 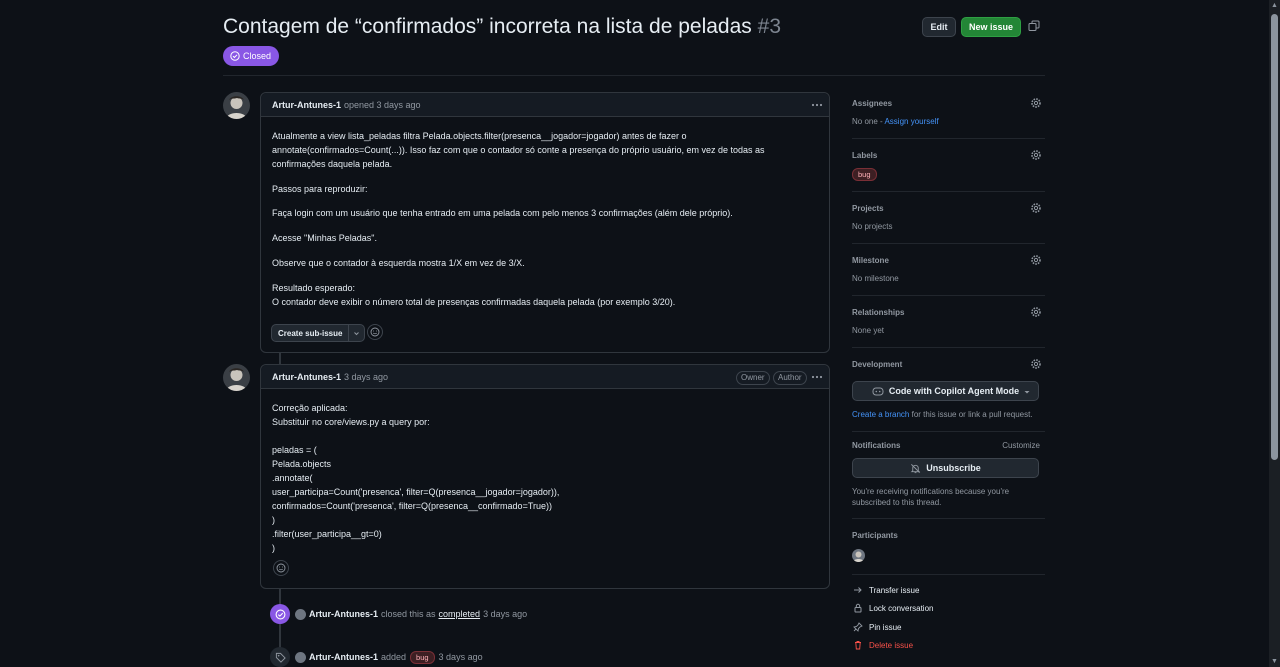 I want to click on lock-conversation-action: Lock conversation, so click(x=892, y=608).